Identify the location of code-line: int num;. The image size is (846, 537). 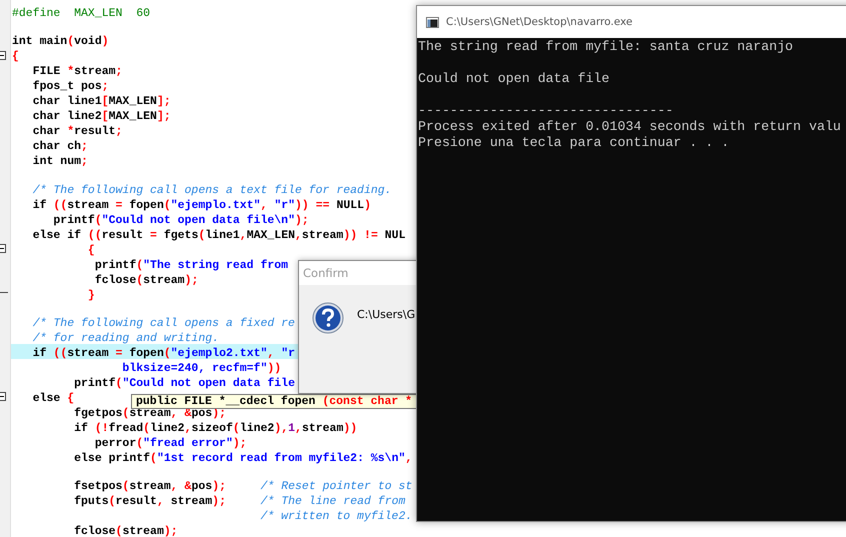
(60, 161).